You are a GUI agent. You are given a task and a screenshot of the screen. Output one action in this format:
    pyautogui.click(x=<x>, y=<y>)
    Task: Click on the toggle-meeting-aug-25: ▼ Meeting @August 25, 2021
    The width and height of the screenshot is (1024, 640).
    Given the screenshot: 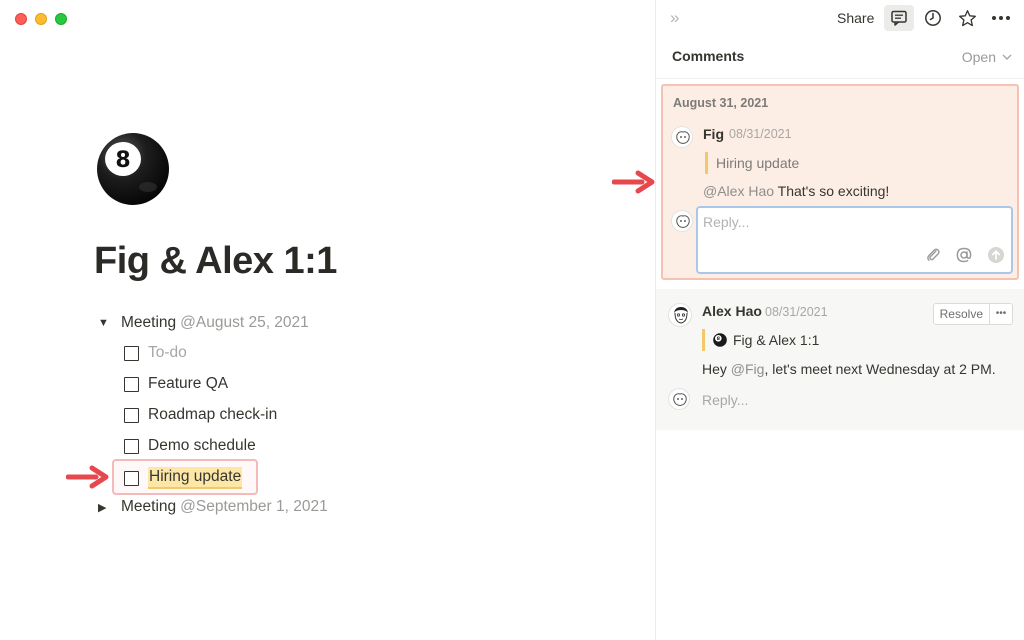 What is the action you would take?
    pyautogui.click(x=203, y=323)
    